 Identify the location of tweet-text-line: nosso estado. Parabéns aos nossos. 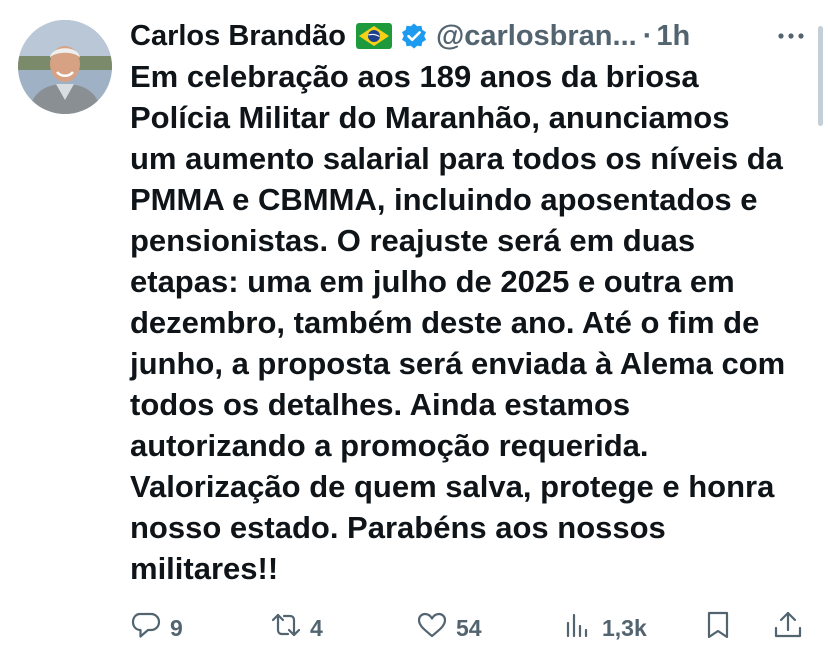
(398, 527).